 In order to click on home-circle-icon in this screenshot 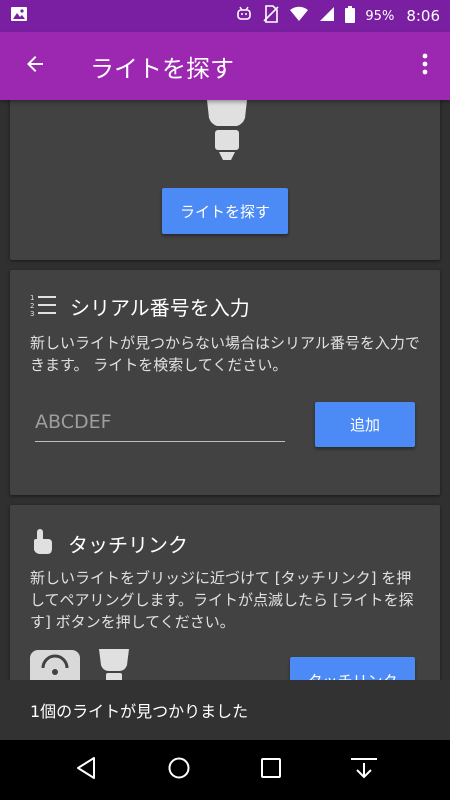, I will do `click(179, 770)`.